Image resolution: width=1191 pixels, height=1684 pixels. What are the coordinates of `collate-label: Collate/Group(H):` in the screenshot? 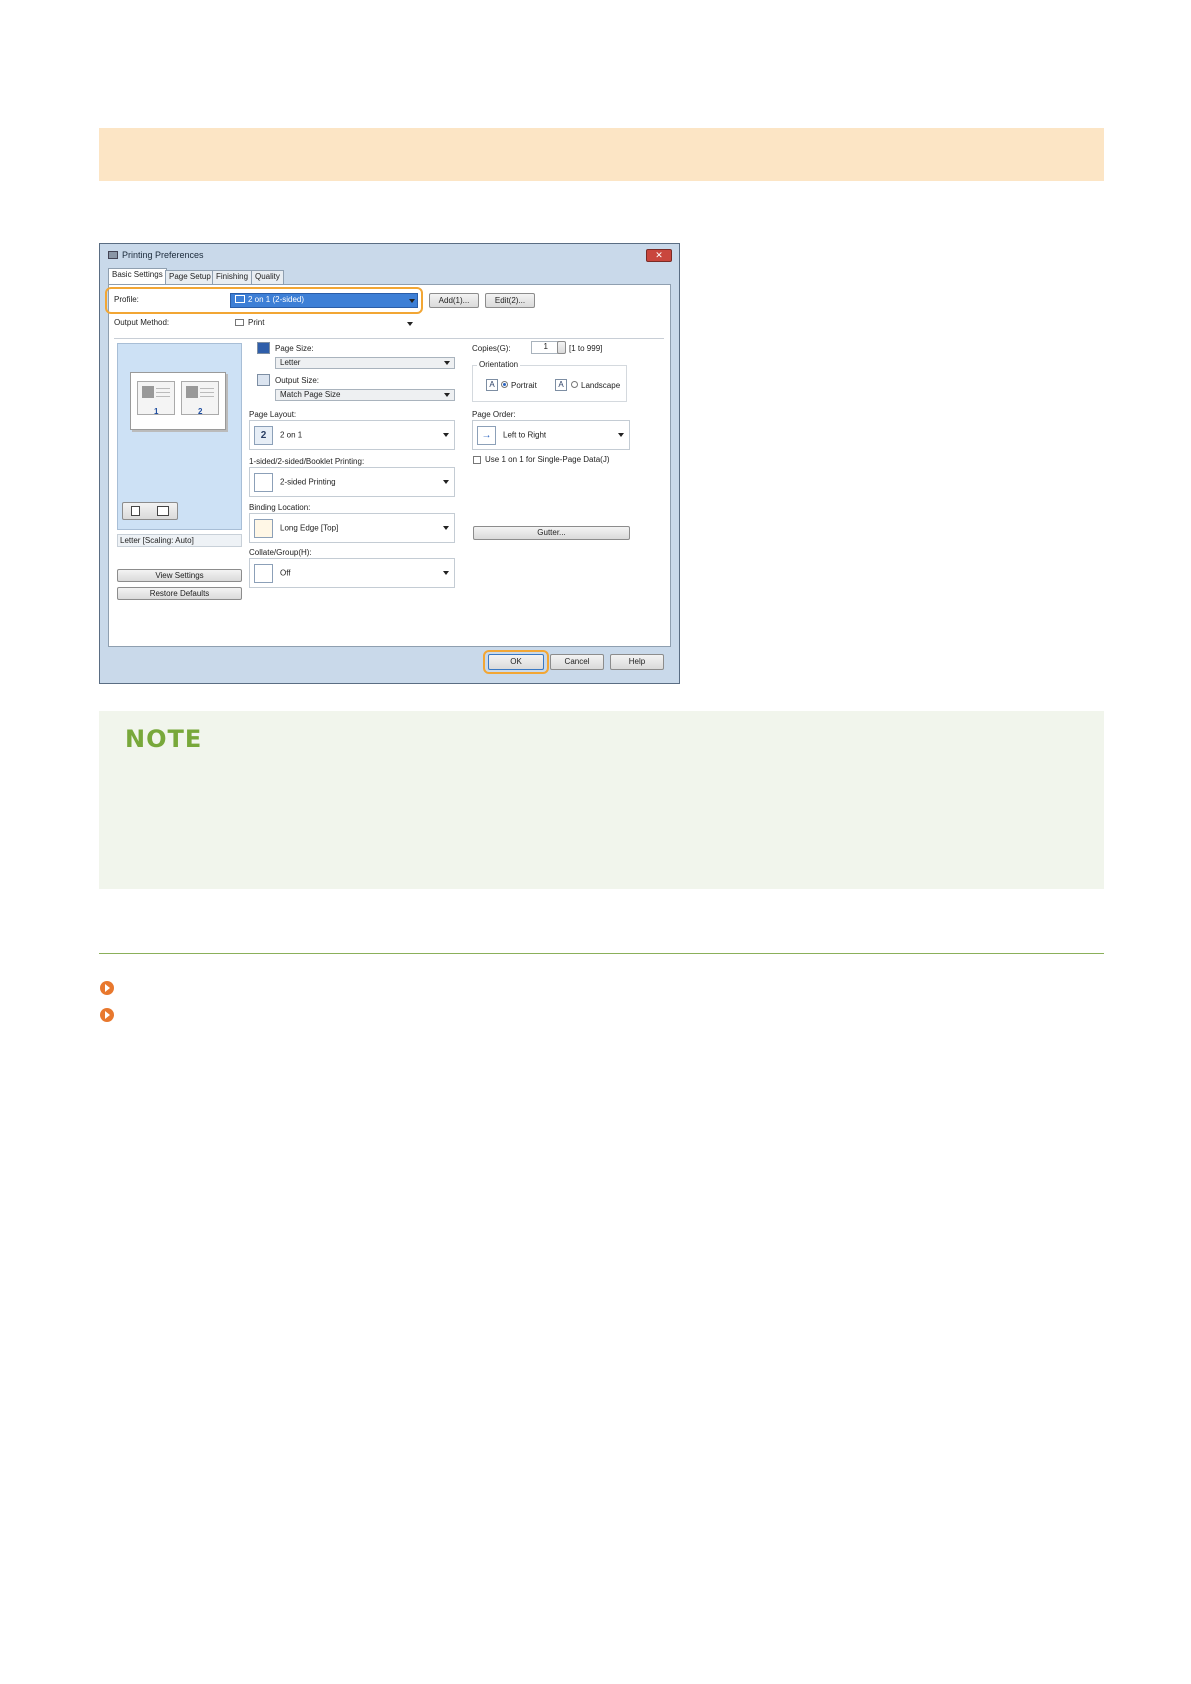 It's located at (280, 552).